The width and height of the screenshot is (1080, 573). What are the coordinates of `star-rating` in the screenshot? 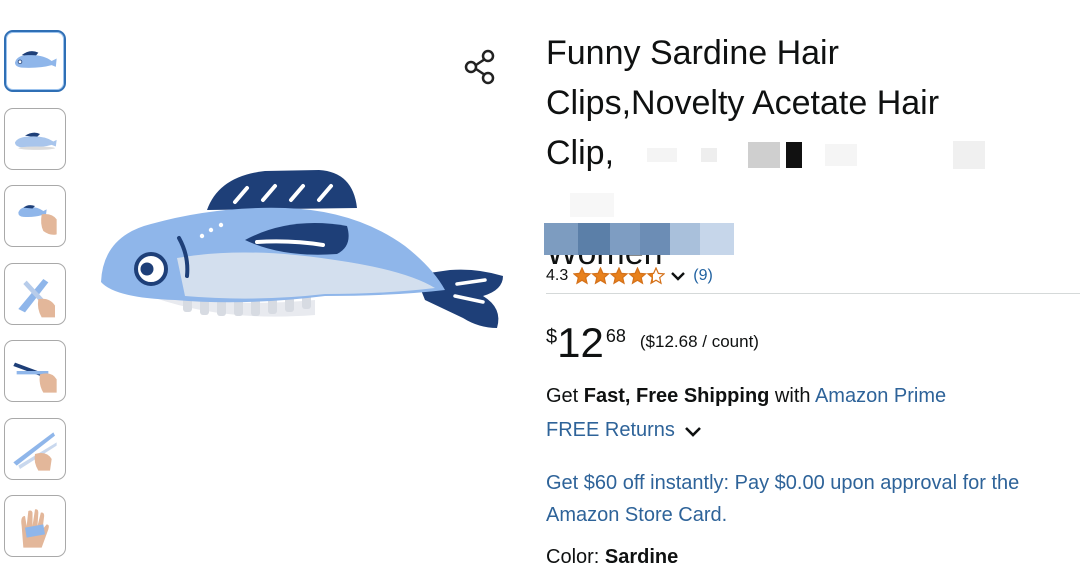 It's located at (619, 276).